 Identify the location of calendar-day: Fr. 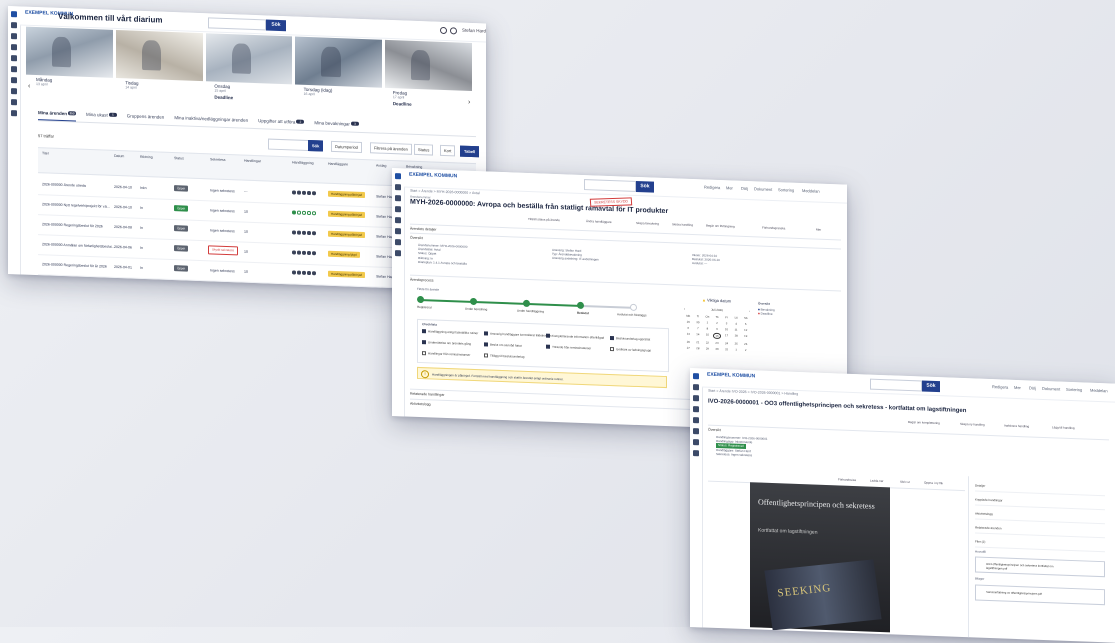
(726, 317).